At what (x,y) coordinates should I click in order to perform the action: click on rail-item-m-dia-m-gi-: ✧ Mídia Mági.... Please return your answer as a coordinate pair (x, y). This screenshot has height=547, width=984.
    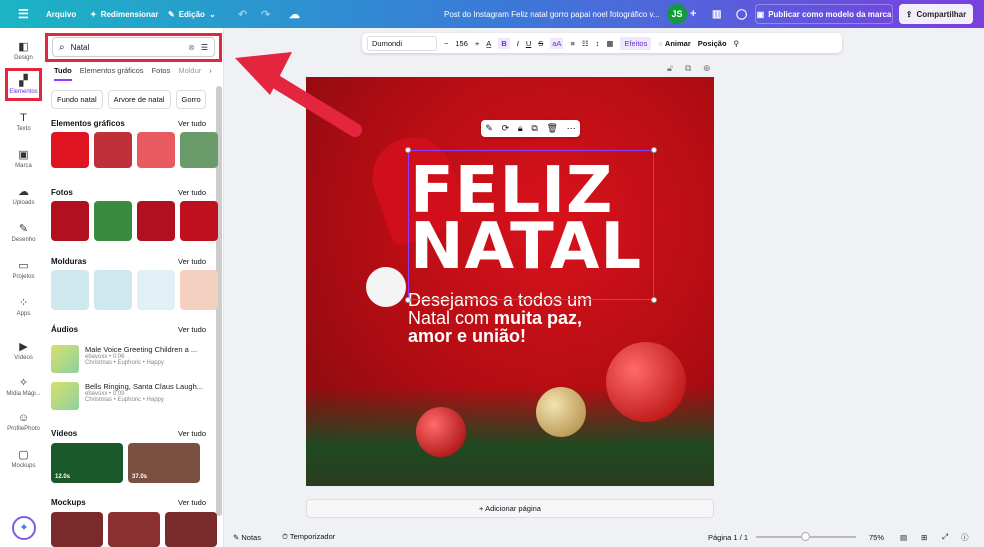
    Looking at the image, I should click on (23, 386).